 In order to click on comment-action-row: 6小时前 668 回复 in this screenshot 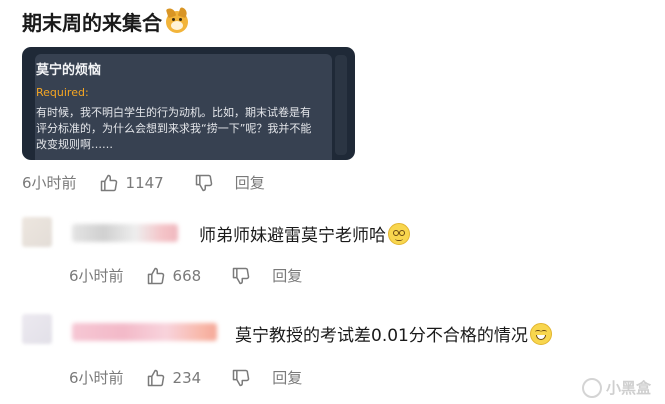, I will do `click(185, 275)`.